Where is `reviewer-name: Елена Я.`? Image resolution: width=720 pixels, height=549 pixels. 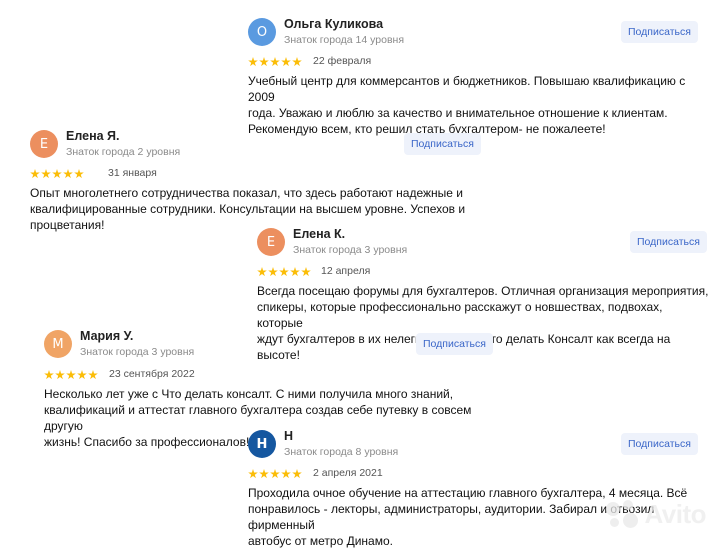 reviewer-name: Елена Я. is located at coordinates (93, 136).